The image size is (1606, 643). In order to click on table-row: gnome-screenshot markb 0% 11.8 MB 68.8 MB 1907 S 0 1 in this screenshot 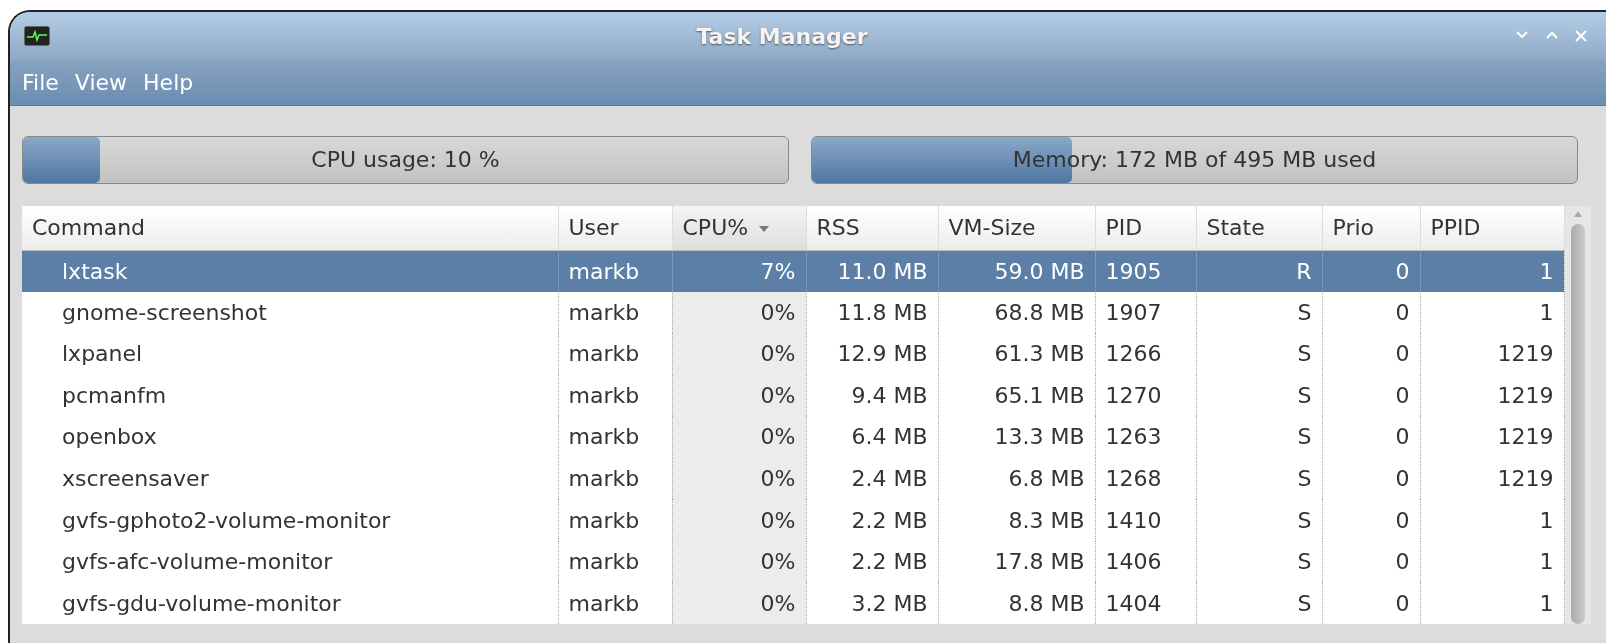, I will do `click(793, 312)`.